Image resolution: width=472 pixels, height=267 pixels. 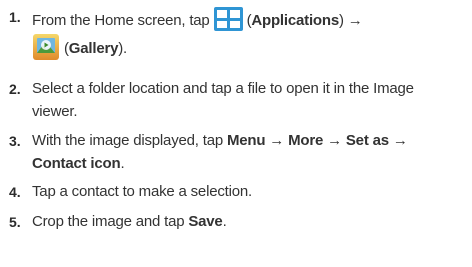 What do you see at coordinates (306, 140) in the screenshot?
I see `more-label: More` at bounding box center [306, 140].